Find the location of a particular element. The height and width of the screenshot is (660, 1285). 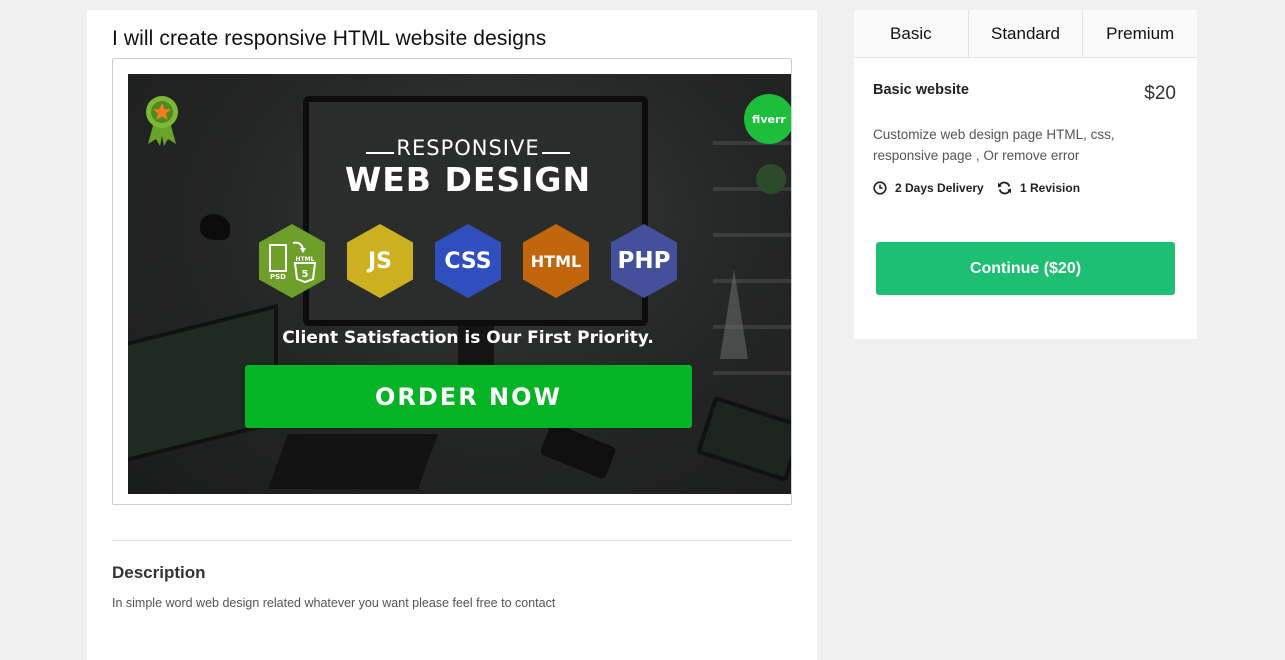

revision-label: 1 Revision is located at coordinates (1050, 188).